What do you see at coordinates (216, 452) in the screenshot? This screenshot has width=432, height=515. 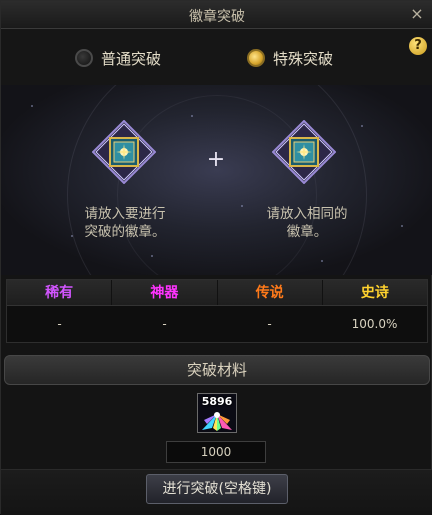 I see `material-quantity-field: 1000` at bounding box center [216, 452].